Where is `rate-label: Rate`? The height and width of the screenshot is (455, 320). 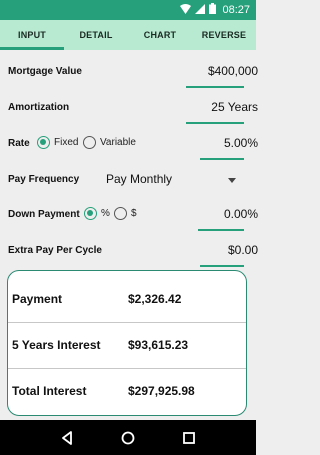
rate-label: Rate is located at coordinates (19, 143).